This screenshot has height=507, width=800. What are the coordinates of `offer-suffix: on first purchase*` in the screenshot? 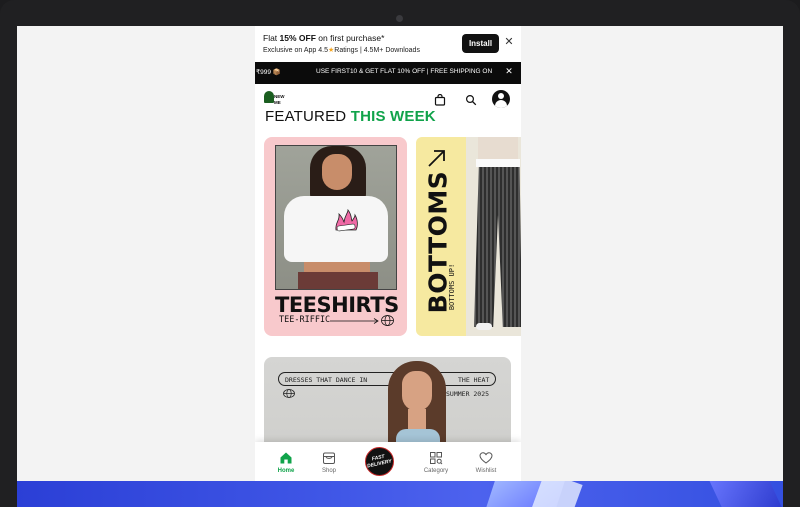 It's located at (350, 38).